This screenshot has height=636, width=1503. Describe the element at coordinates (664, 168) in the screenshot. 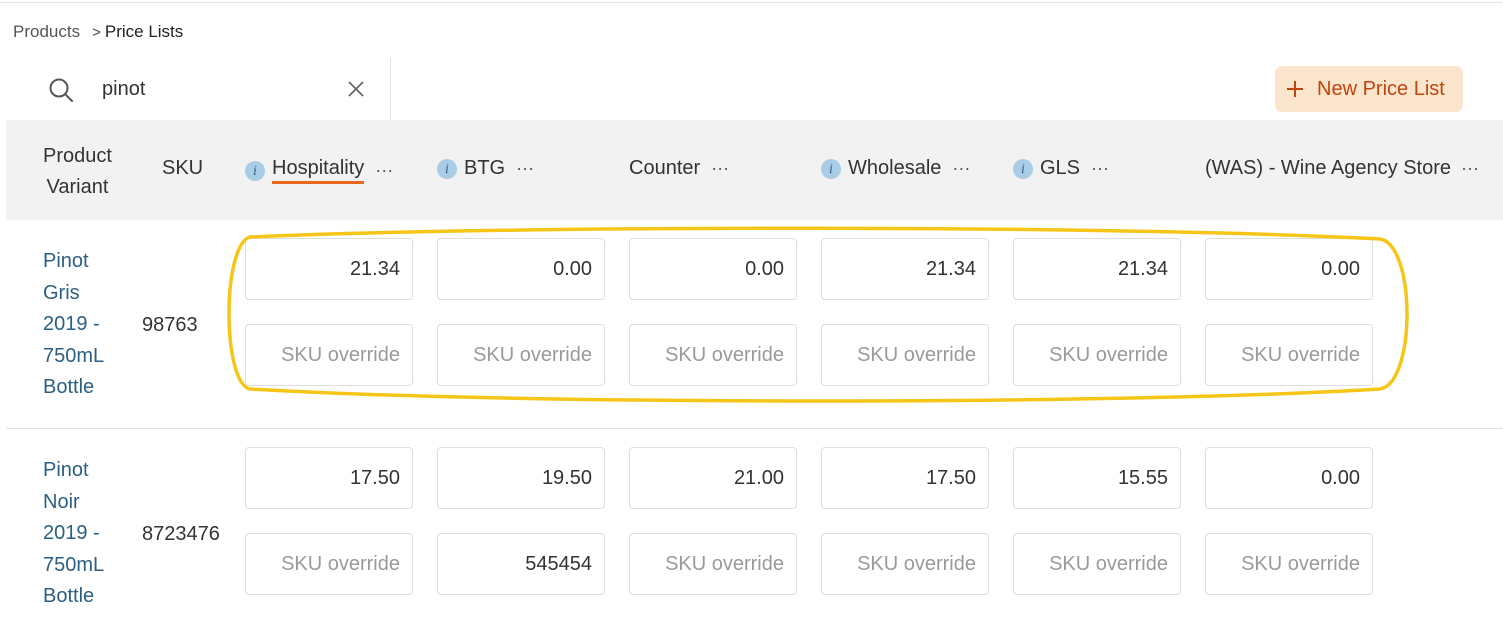

I see `column-header-counter-label: Counter` at that location.